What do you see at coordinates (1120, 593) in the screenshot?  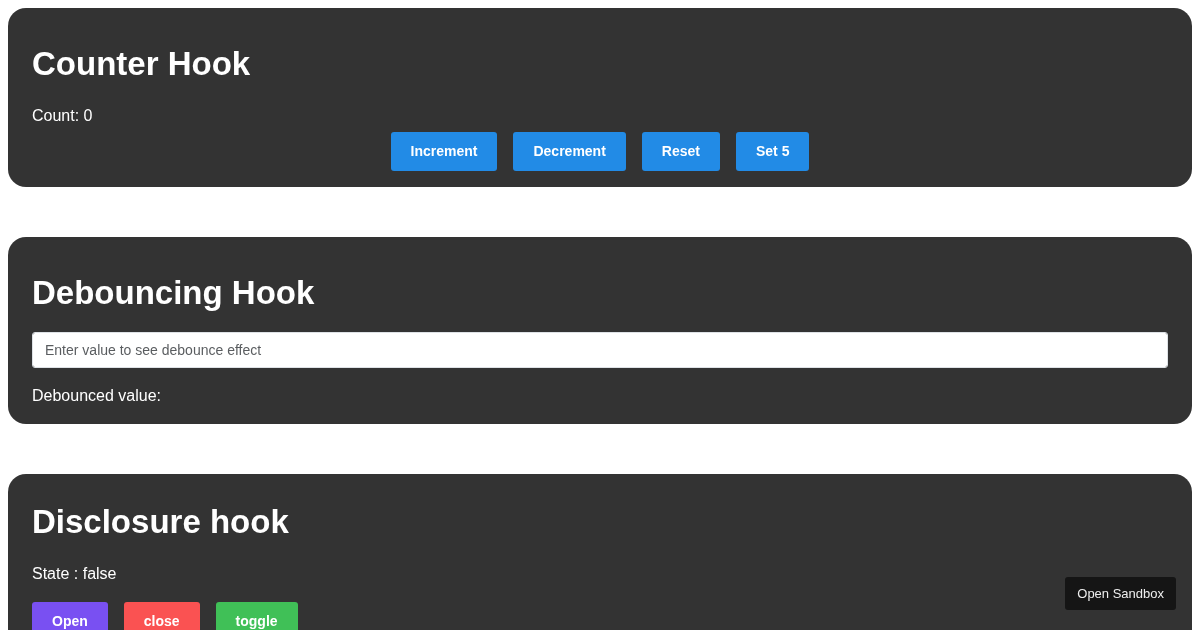 I see `open-sandbox-button: Open Sandbox` at bounding box center [1120, 593].